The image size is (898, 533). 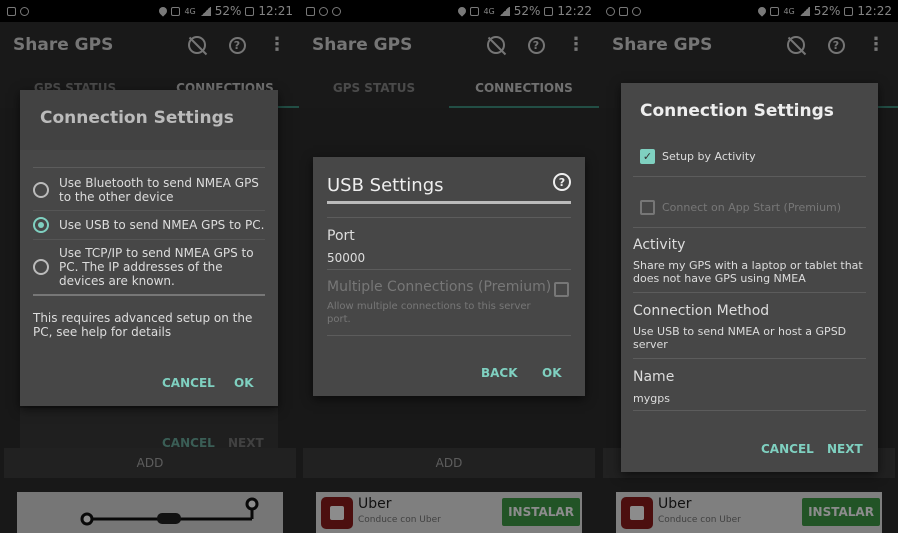 What do you see at coordinates (439, 287) in the screenshot?
I see `multi-label: Multiple Connections (Premium)` at bounding box center [439, 287].